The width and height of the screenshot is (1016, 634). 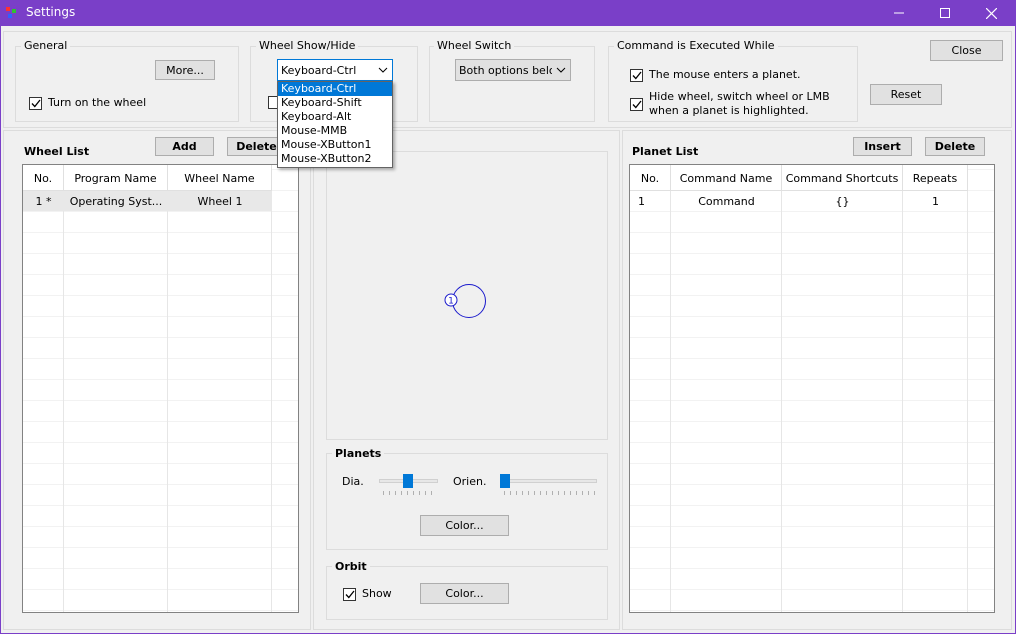 What do you see at coordinates (726, 201) in the screenshot?
I see `cell-command-name: Command` at bounding box center [726, 201].